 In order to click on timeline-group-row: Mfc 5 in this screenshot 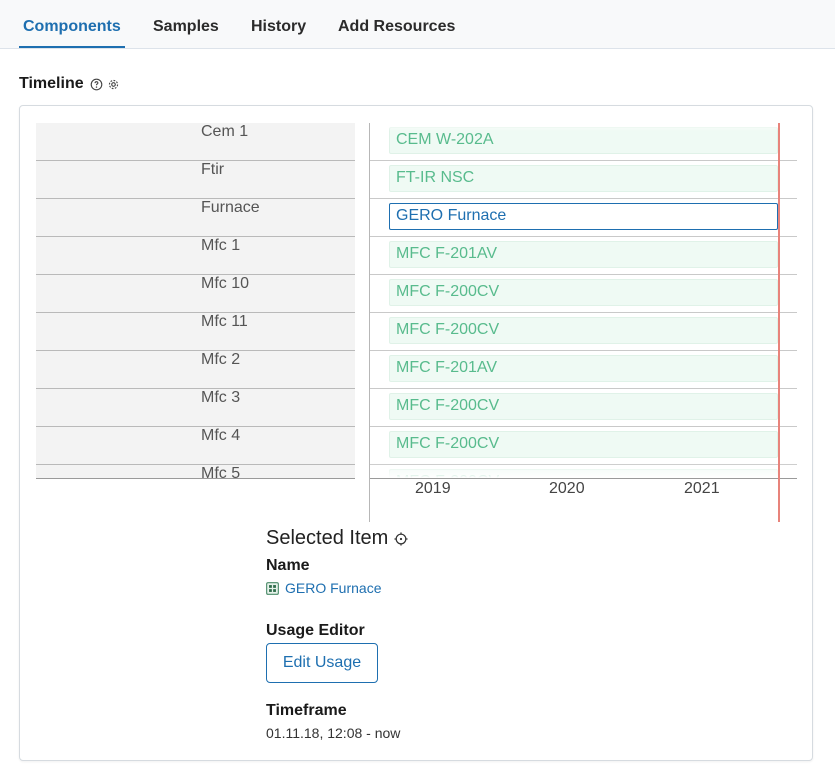, I will do `click(195, 472)`.